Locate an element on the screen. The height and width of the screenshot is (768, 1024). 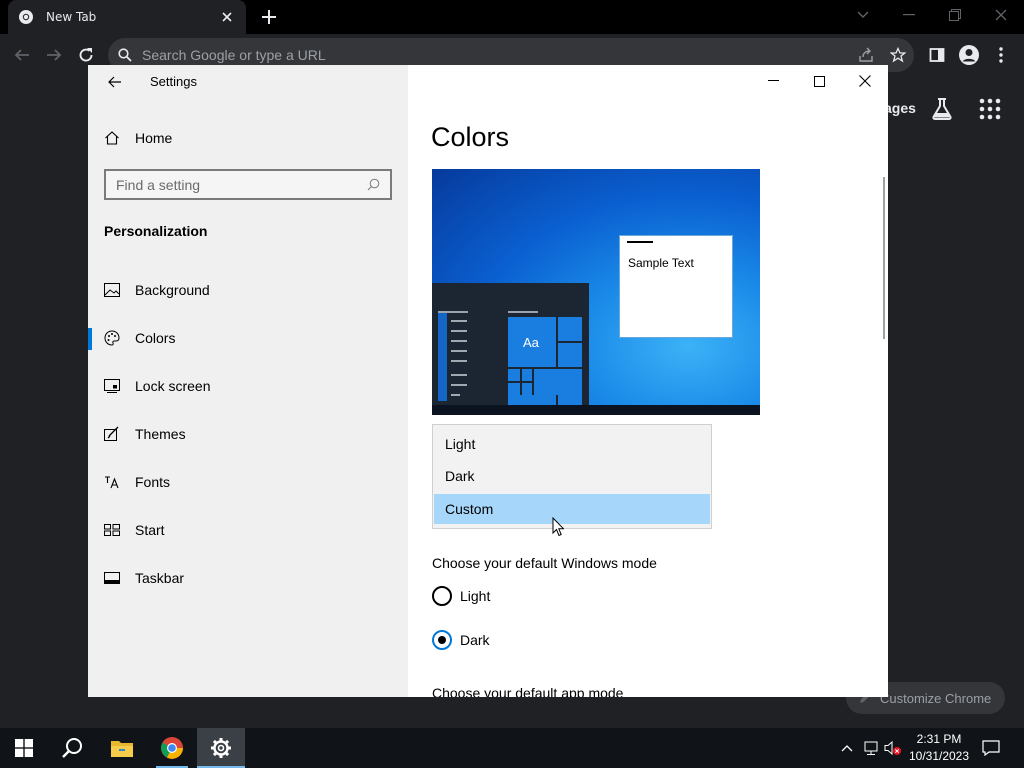
preview-start-menu: Aa is located at coordinates (510, 344).